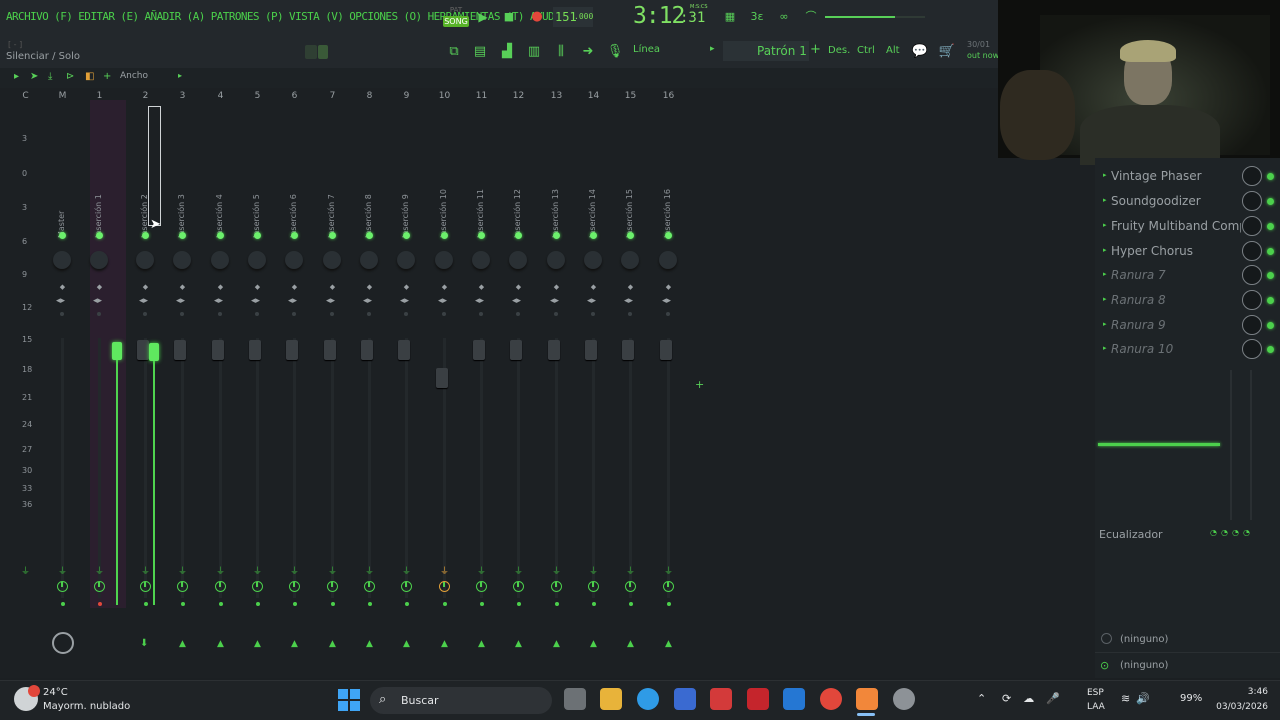 Image resolution: width=1280 pixels, height=720 pixels. Describe the element at coordinates (920, 52) in the screenshot. I see `chat-icon: 💬` at that location.